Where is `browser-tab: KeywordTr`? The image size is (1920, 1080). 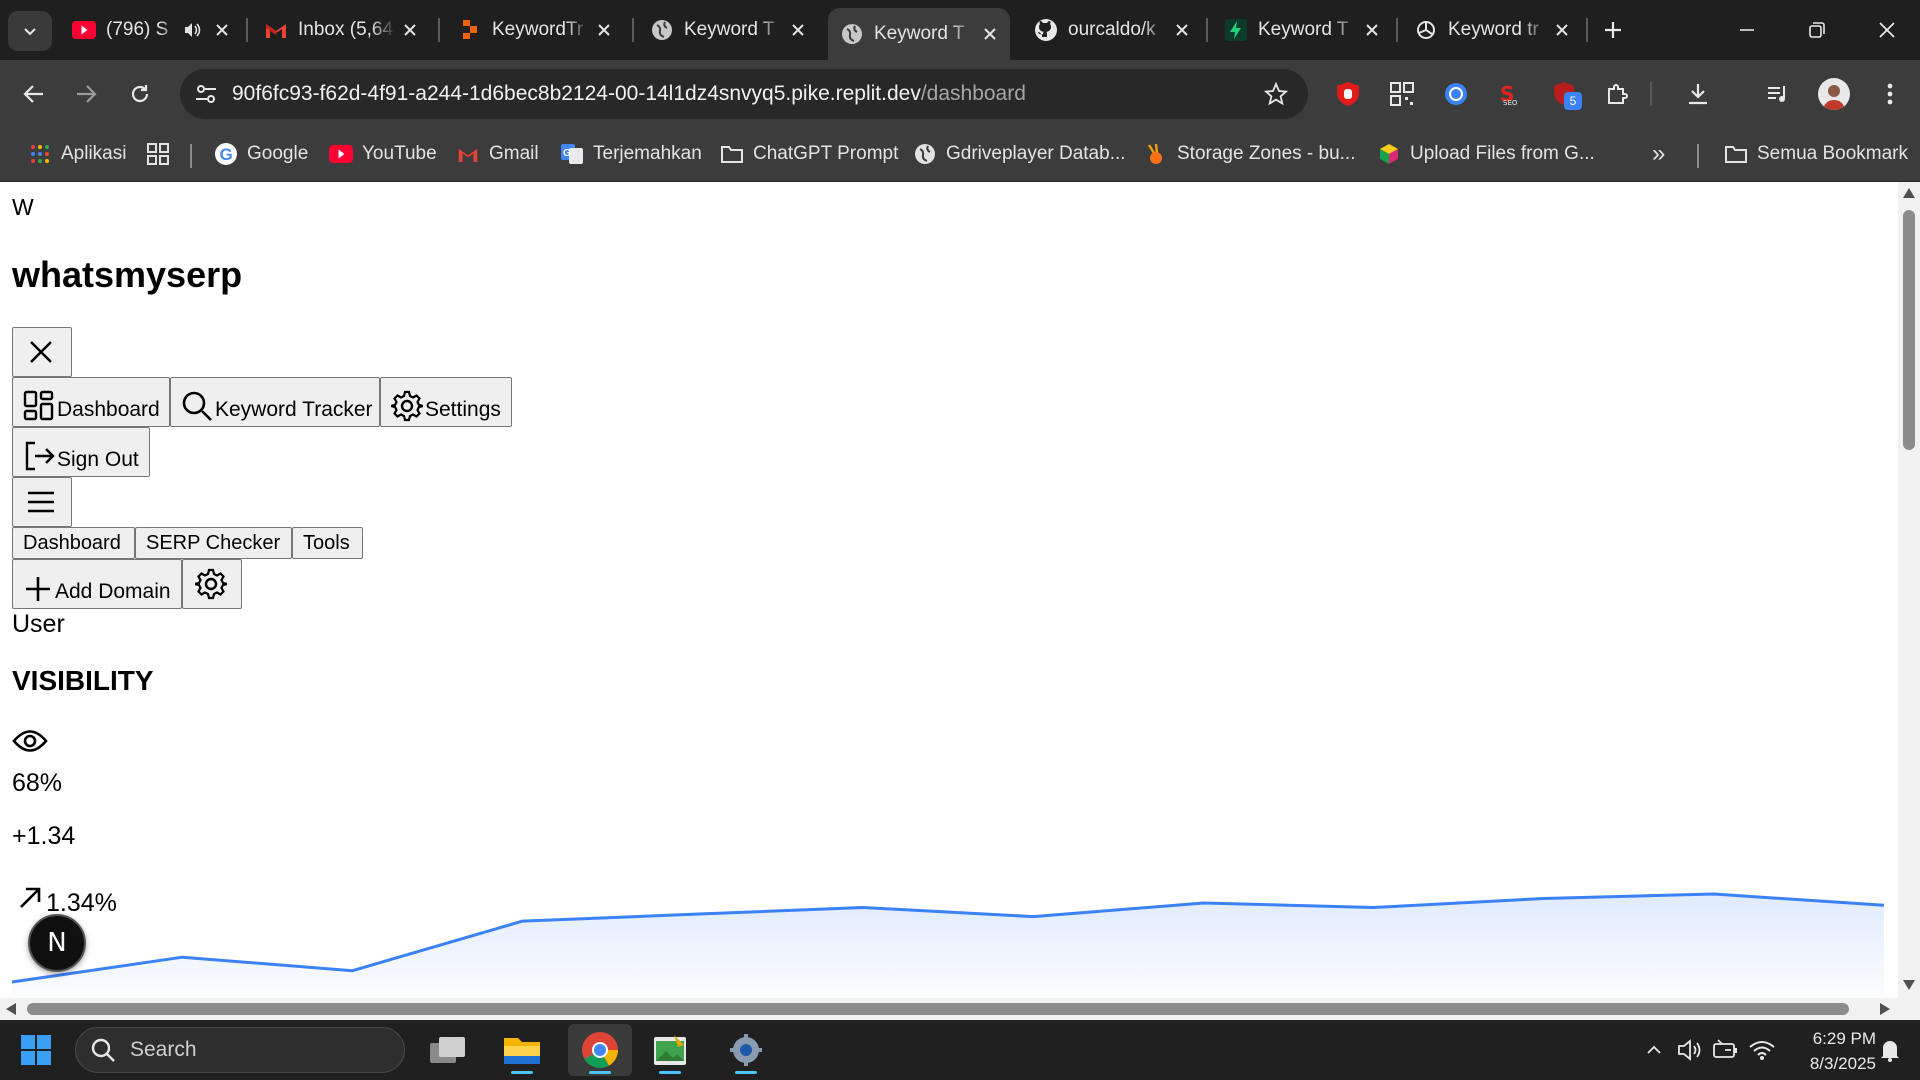
browser-tab: KeywordTr is located at coordinates (535, 30).